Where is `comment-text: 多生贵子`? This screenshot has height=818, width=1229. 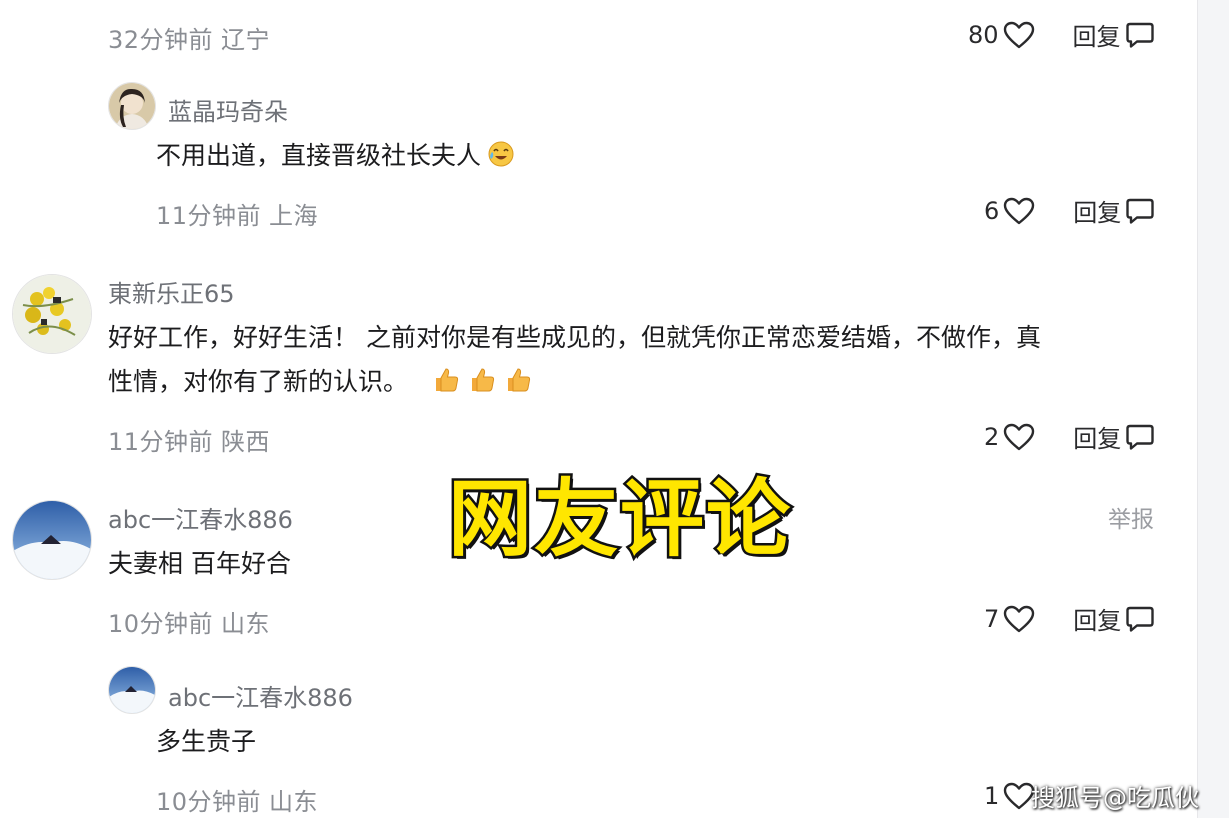
comment-text: 多生贵子 is located at coordinates (206, 742).